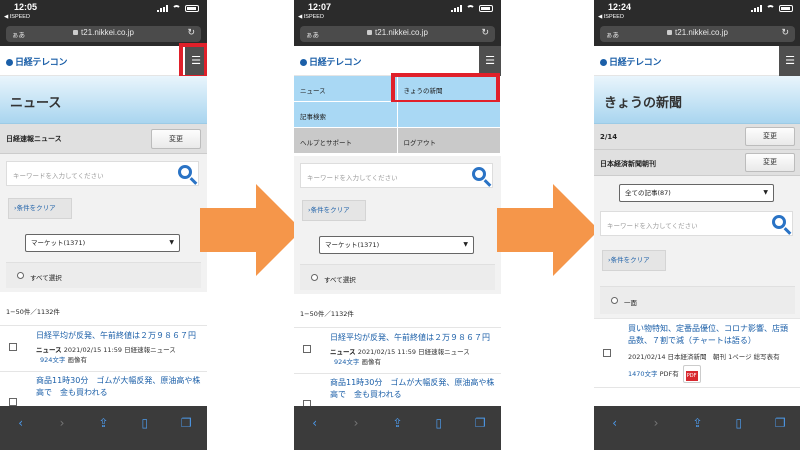 This screenshot has width=800, height=450. I want to click on article-title: 買い物特知、定番品優位、コロナ影響、店頭品数、７割で減（チャートは語る）, so click(711, 335).